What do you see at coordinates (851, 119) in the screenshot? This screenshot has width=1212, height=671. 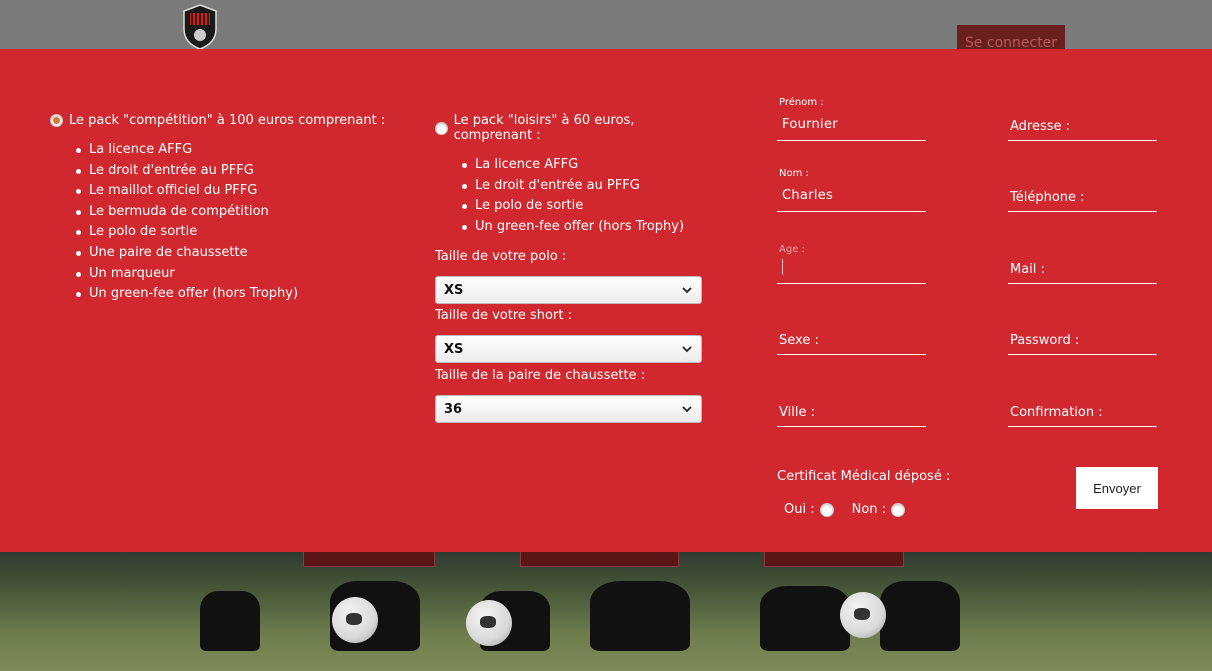 I see `prenom-field: Prénom : Fournier` at bounding box center [851, 119].